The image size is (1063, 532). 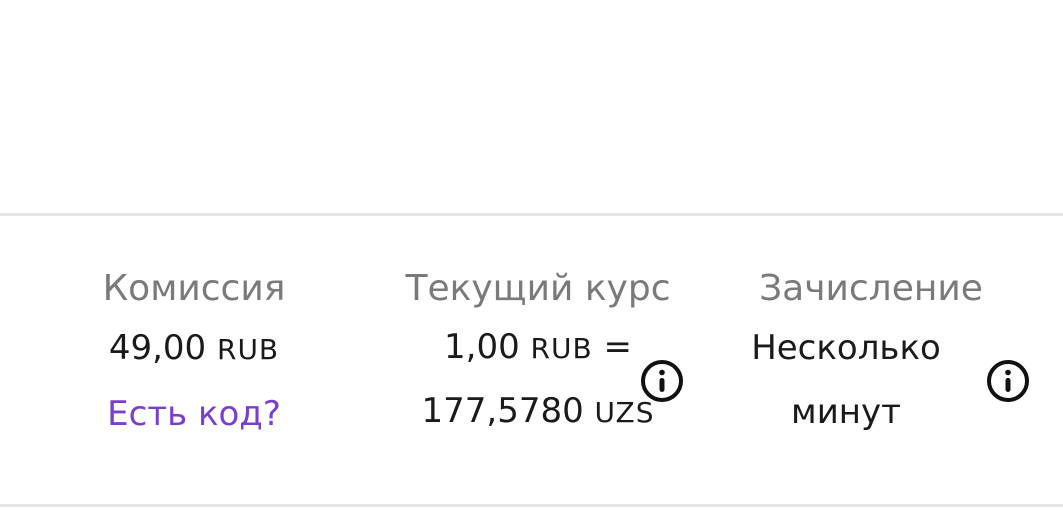 I want to click on promo-code-link: Есть код?, so click(x=194, y=414).